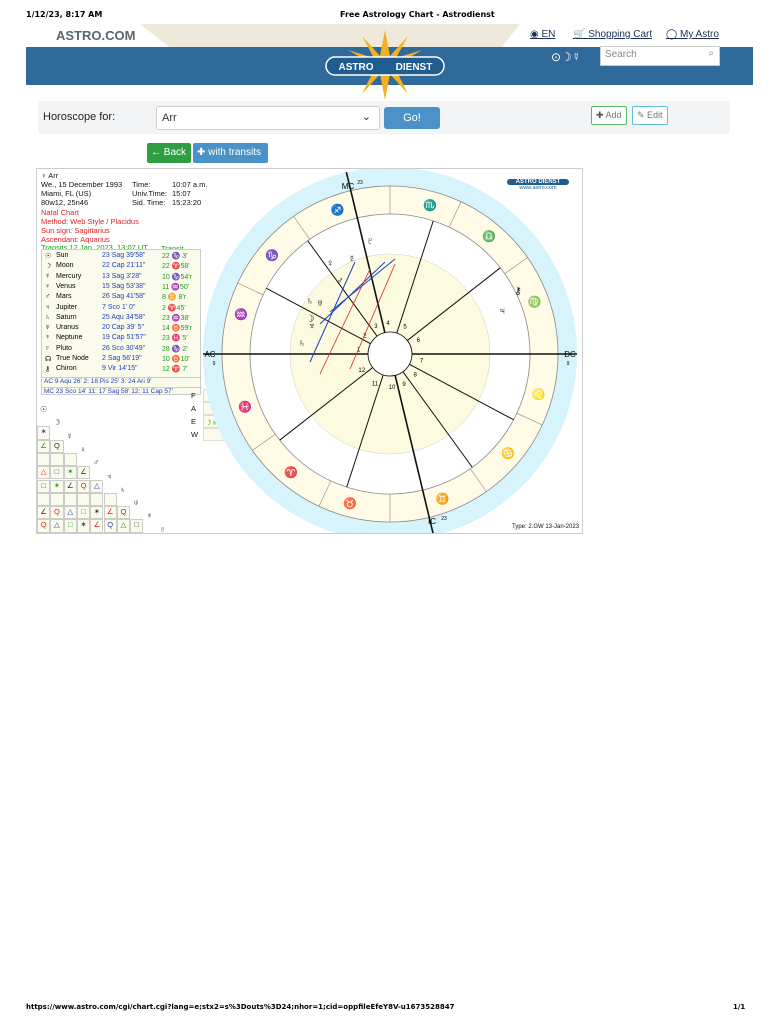 Image resolution: width=768 pixels, height=1024 pixels. I want to click on ic-label: IC, so click(432, 521).